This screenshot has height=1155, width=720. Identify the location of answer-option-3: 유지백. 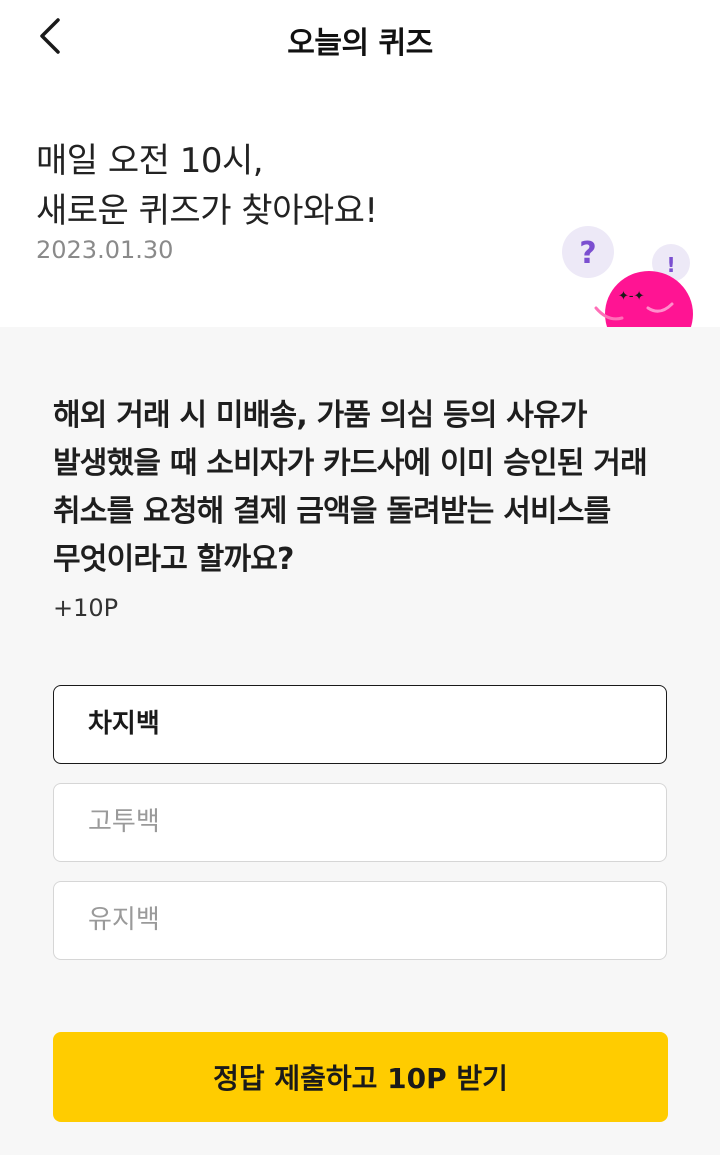
(360, 920).